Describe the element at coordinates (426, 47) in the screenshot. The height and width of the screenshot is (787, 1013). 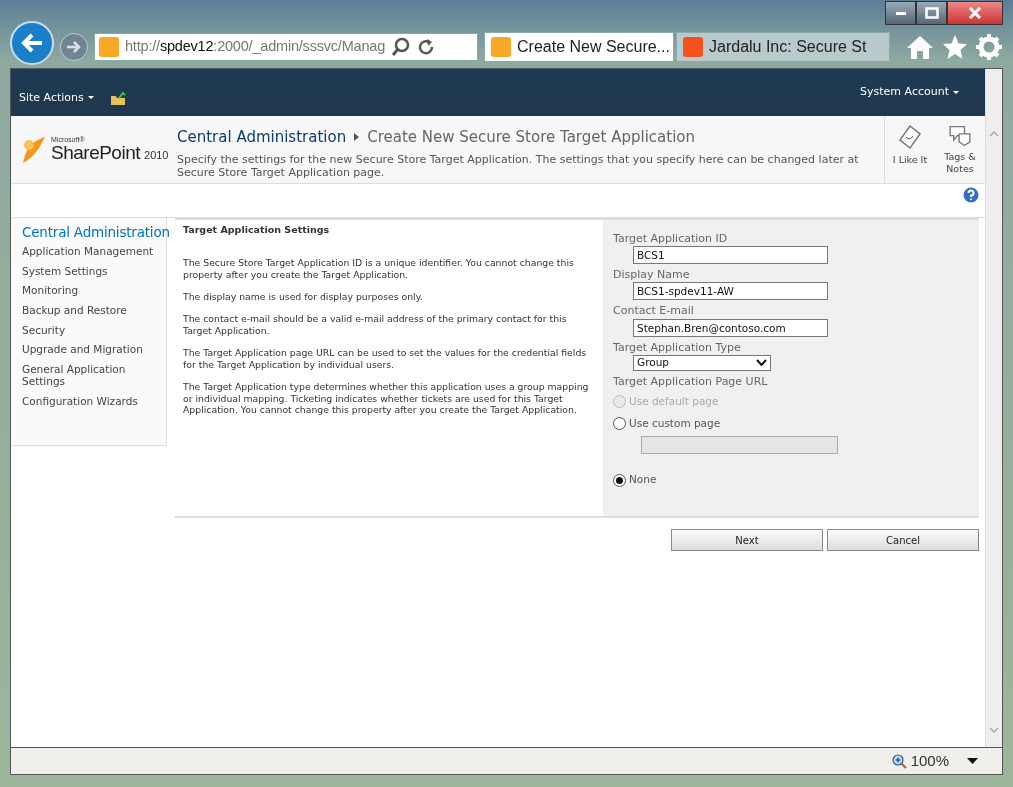
I see `refresh-icon` at that location.